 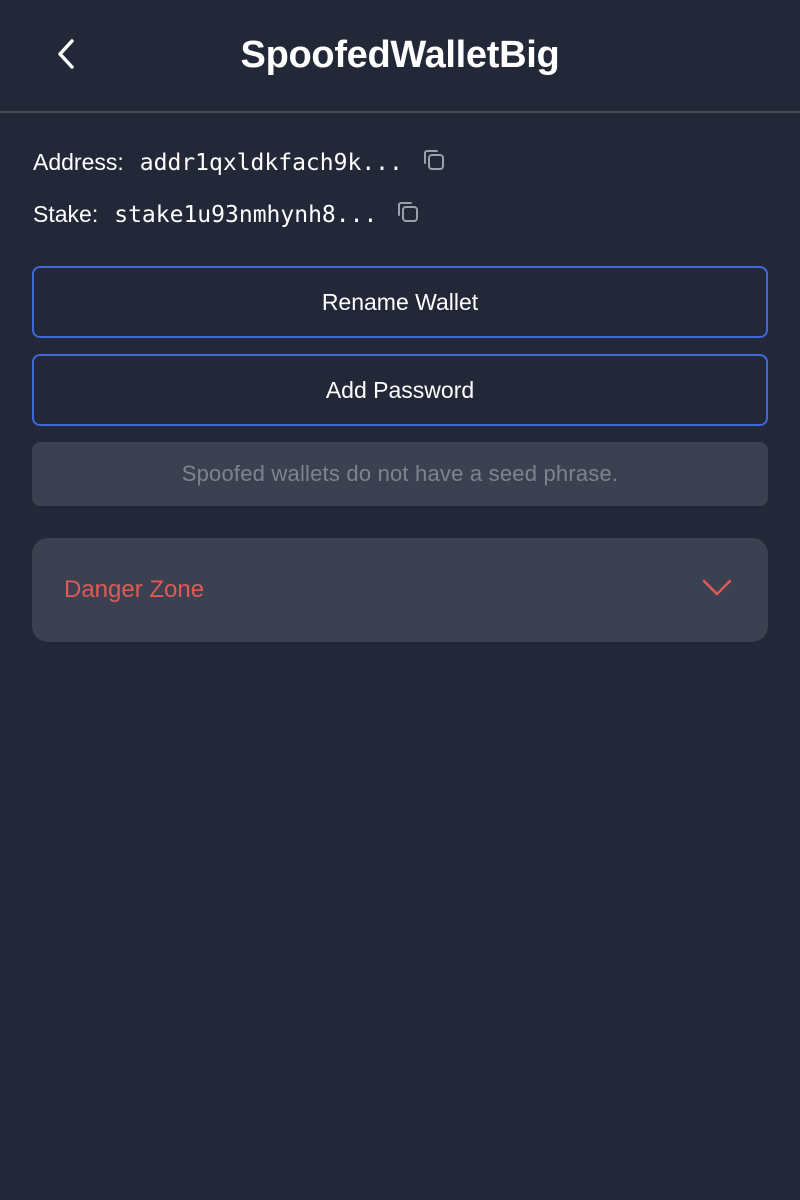 I want to click on copy-address-button, so click(x=434, y=163).